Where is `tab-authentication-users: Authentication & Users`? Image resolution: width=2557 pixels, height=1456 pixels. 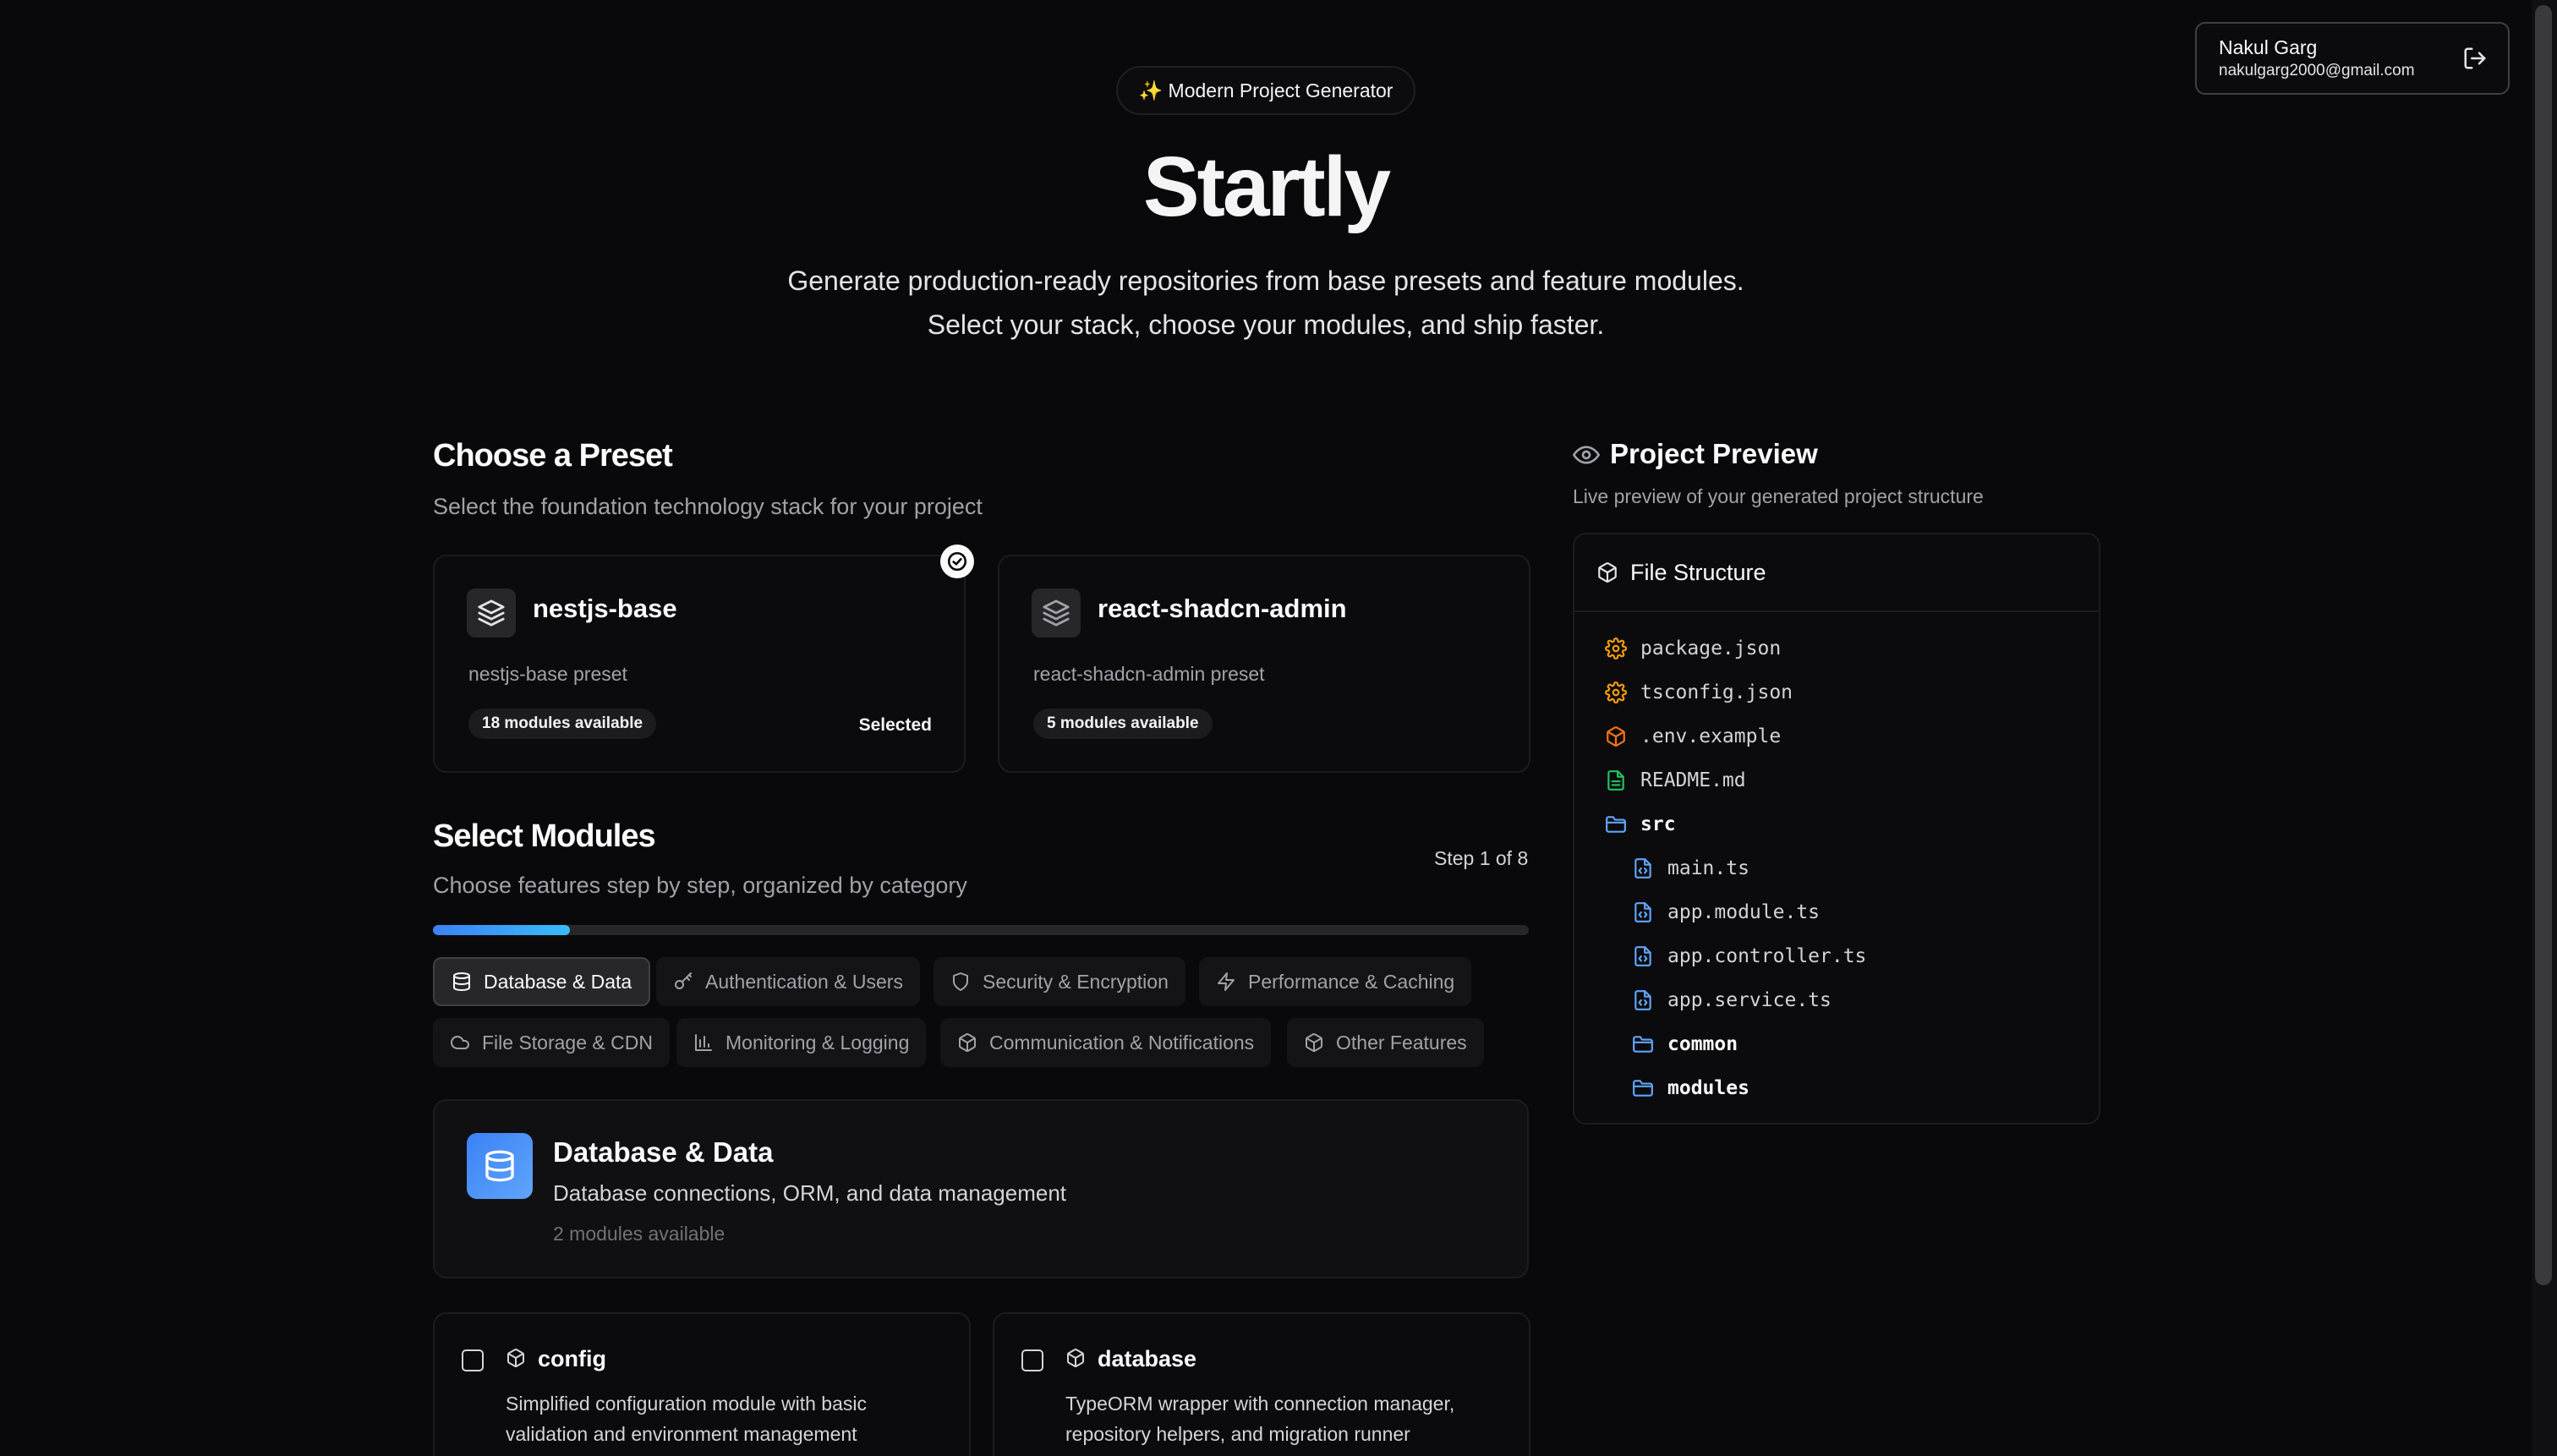 tab-authentication-users: Authentication & Users is located at coordinates (788, 981).